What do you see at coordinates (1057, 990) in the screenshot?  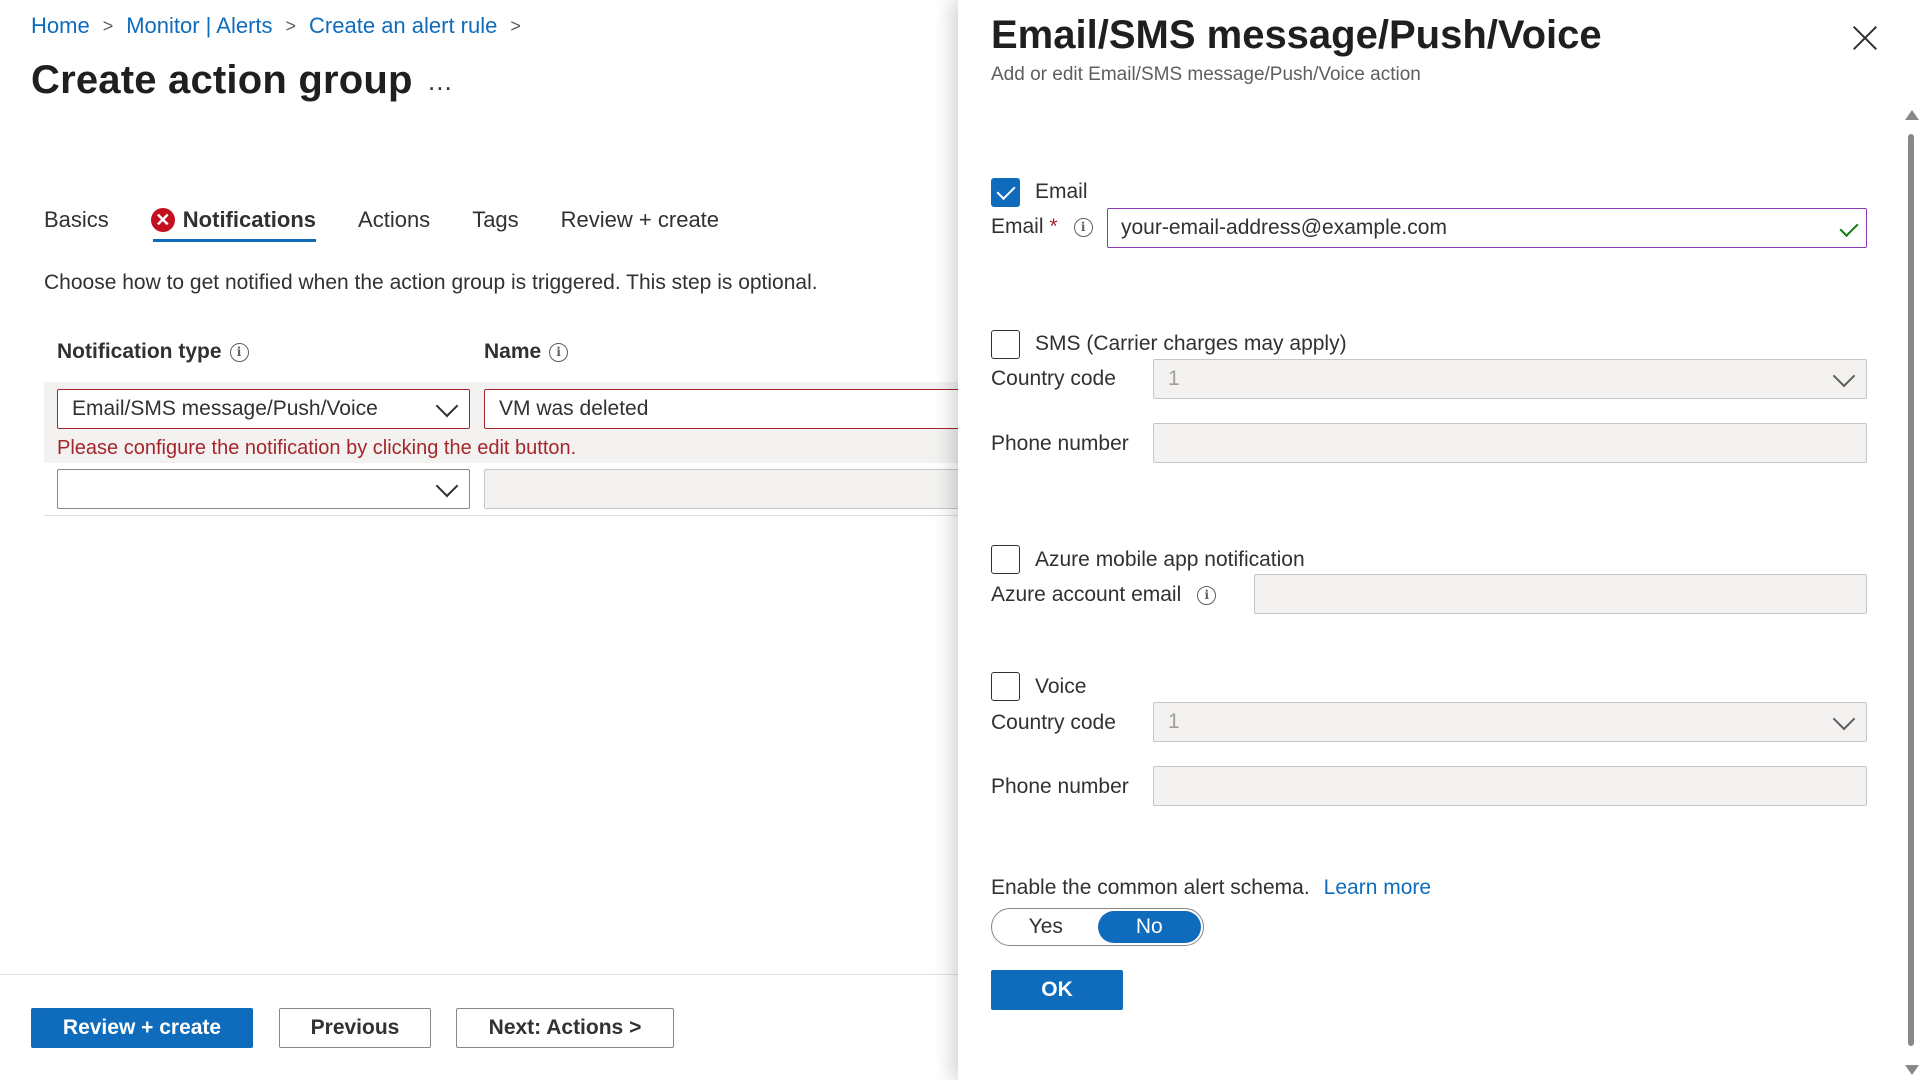 I see `ok-button: OK` at bounding box center [1057, 990].